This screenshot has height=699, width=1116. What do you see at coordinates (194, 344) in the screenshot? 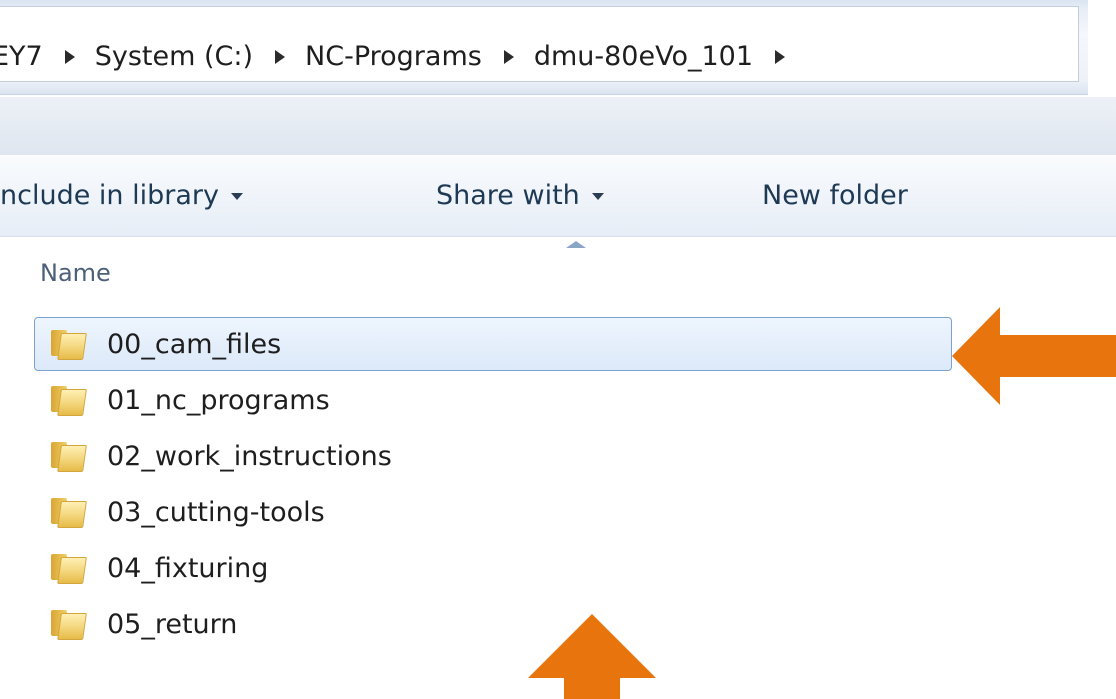
I see `file-name: 00_cam_files` at bounding box center [194, 344].